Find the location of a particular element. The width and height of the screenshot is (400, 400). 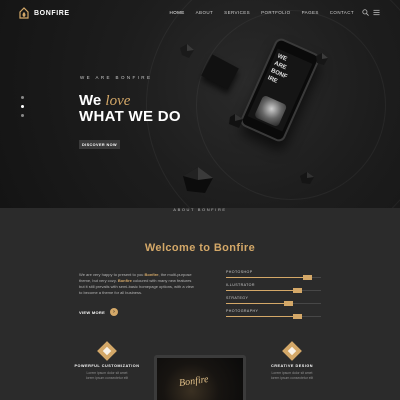

view-more-link: VIEW MORE › is located at coordinates (99, 312).